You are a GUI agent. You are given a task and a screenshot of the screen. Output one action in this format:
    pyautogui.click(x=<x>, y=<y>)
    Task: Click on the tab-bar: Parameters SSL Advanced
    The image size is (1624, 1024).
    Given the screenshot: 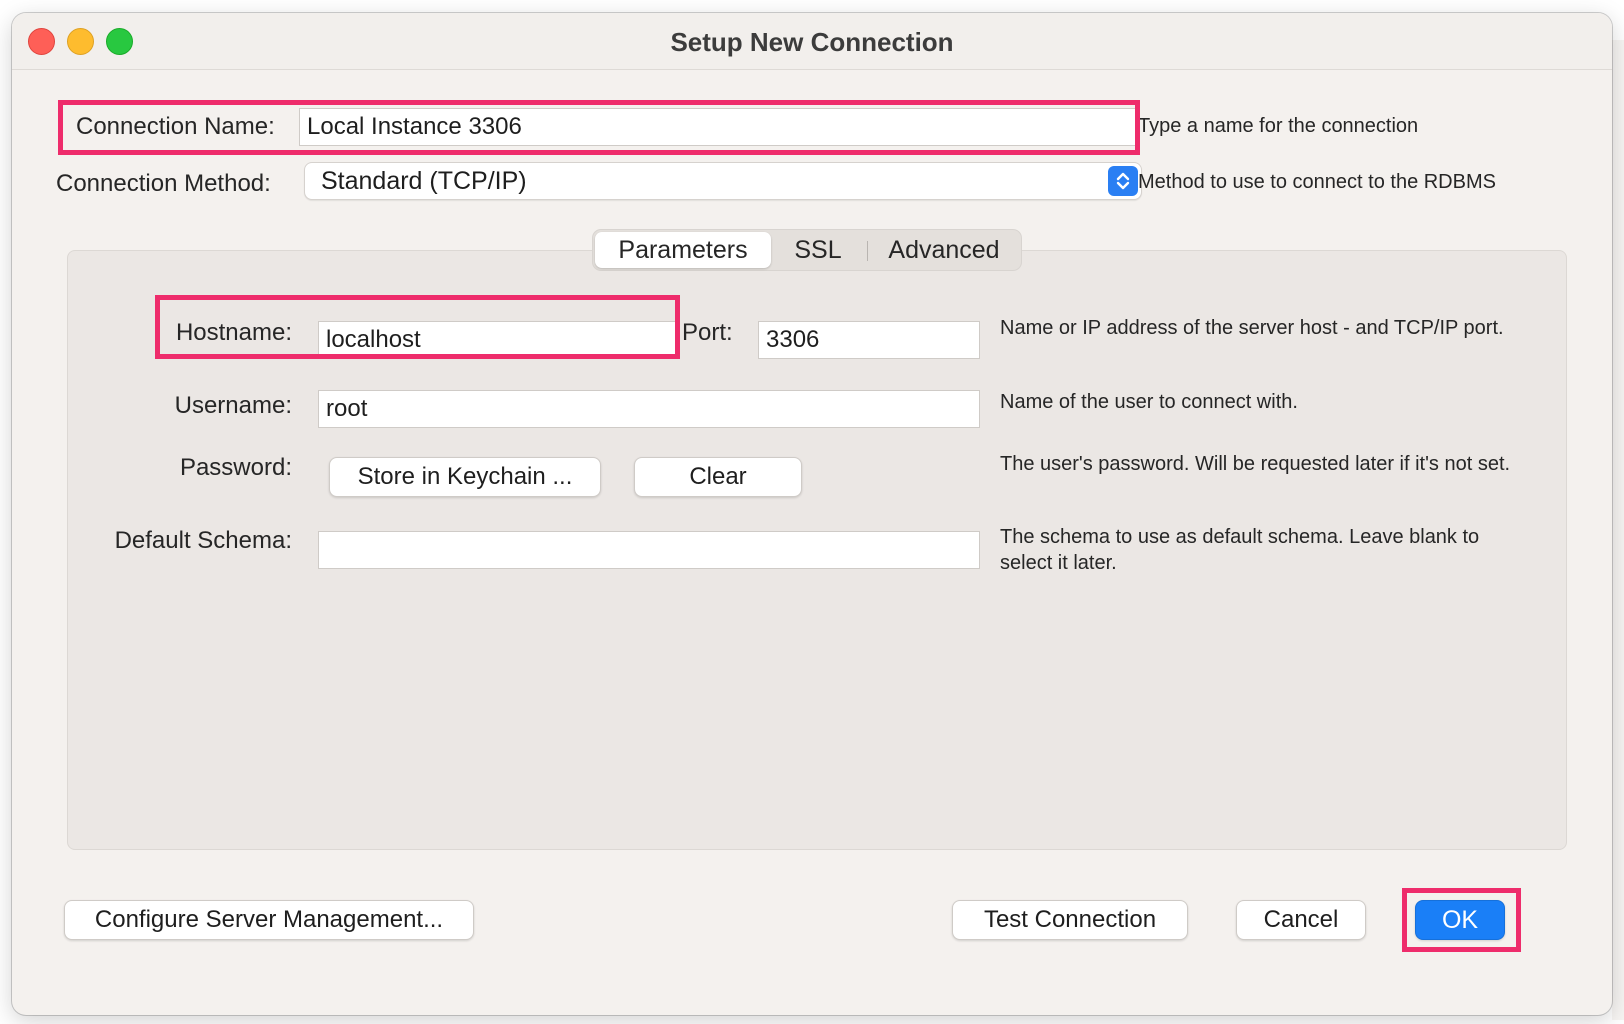 What is the action you would take?
    pyautogui.click(x=807, y=250)
    